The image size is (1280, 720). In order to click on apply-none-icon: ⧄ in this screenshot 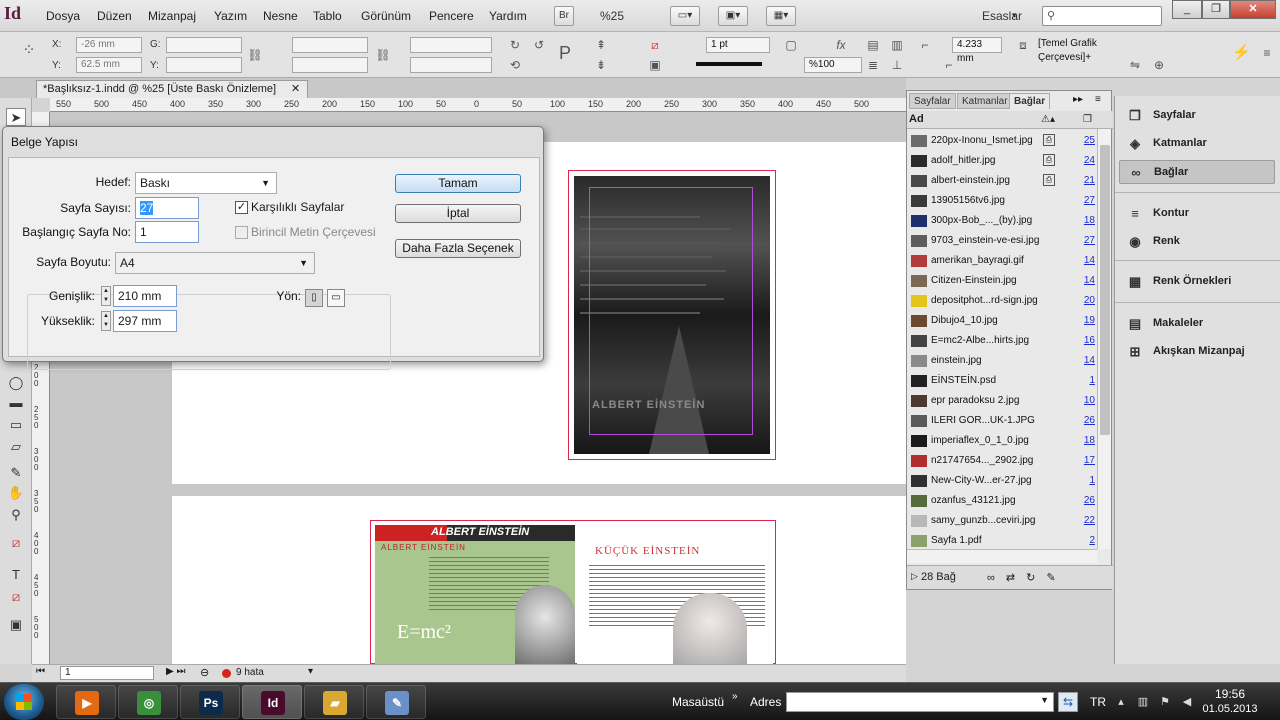, I will do `click(16, 597)`.